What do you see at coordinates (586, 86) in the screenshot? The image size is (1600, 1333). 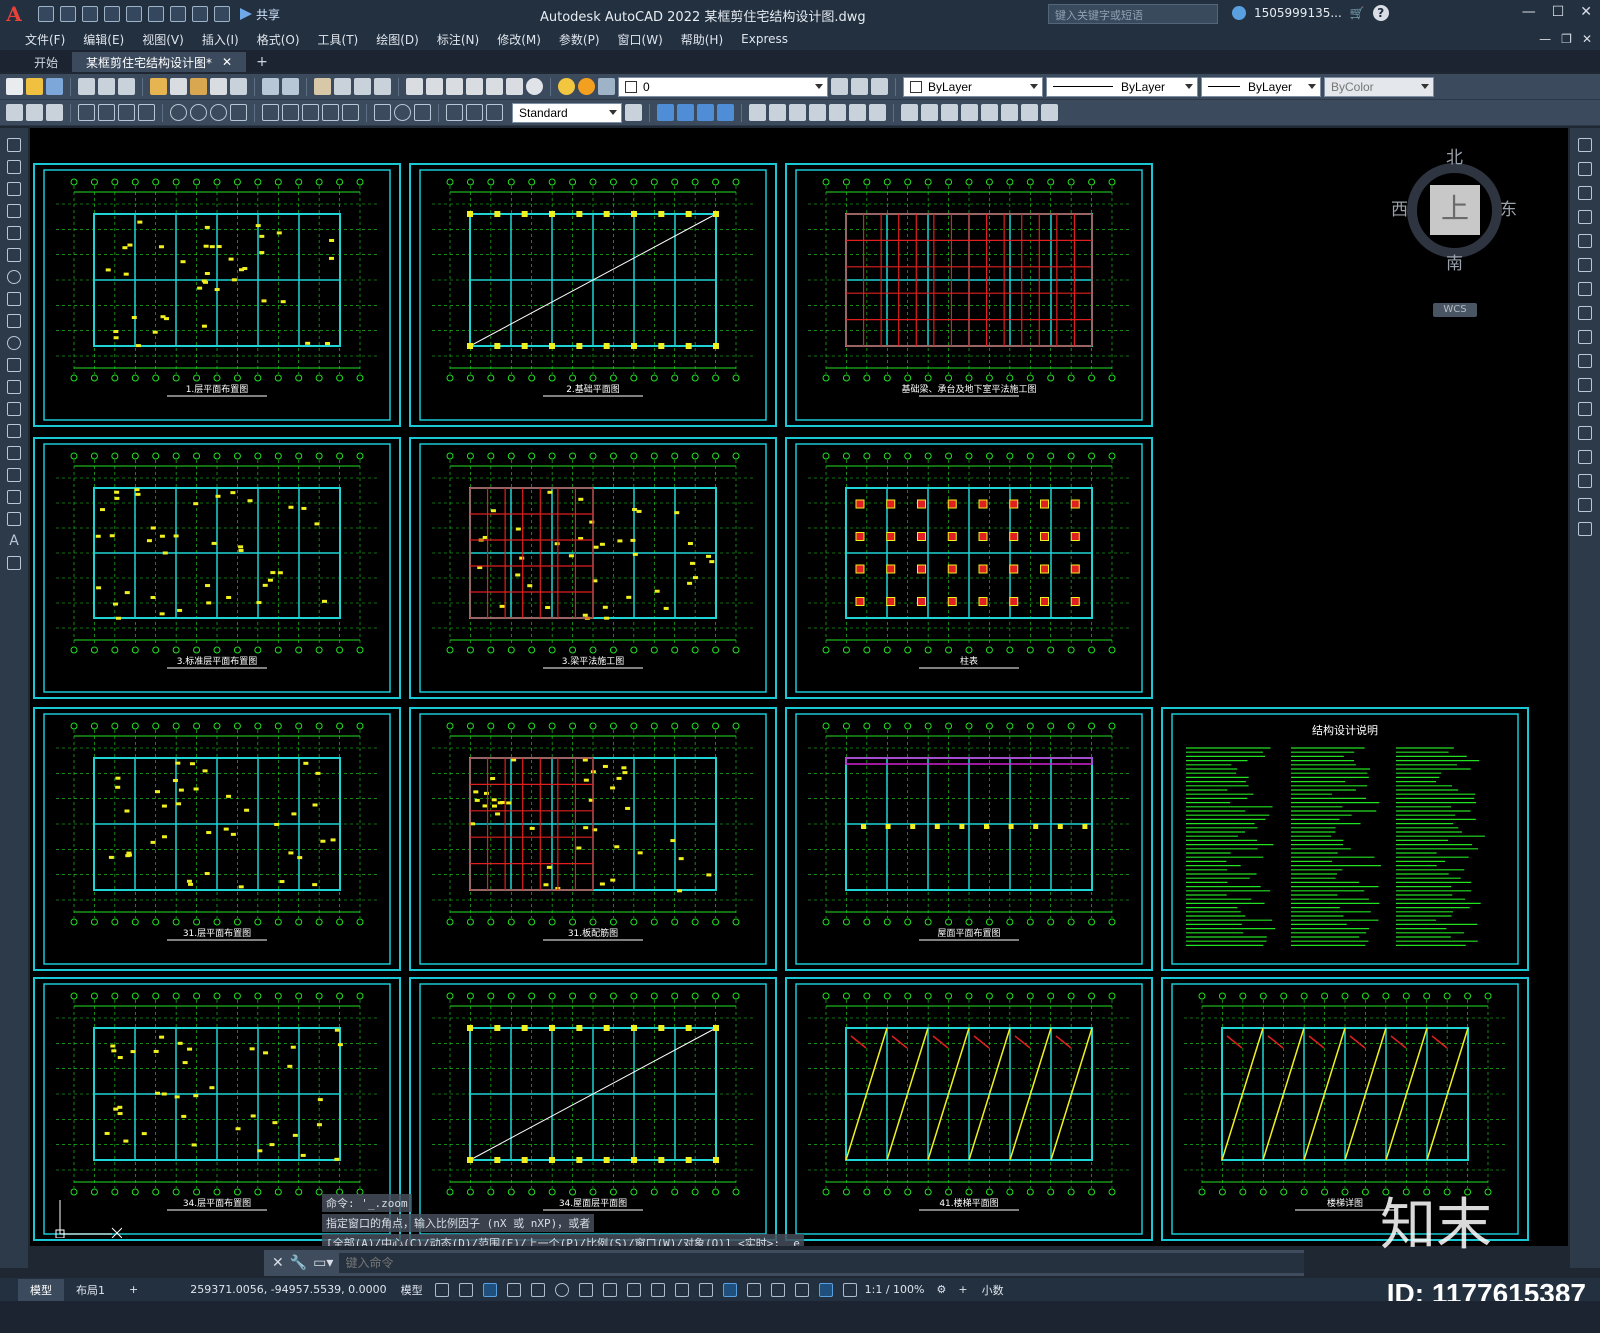 I see `layer-thaw-icon` at bounding box center [586, 86].